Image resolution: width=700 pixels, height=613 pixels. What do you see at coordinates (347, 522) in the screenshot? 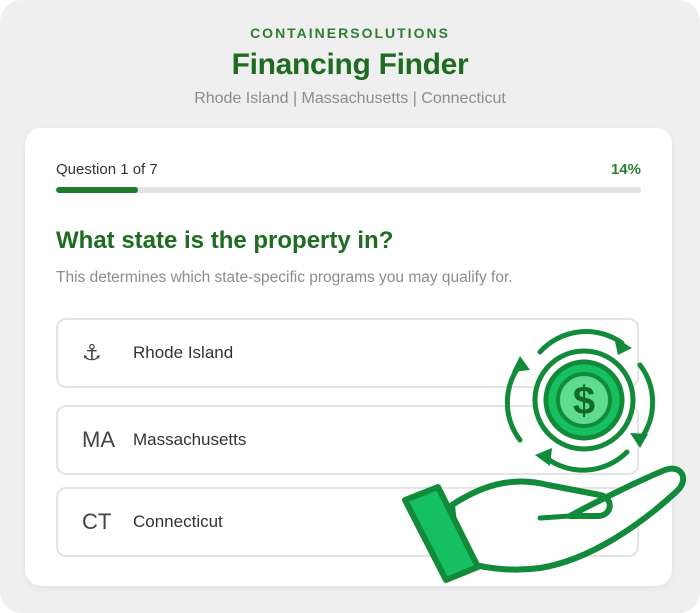
I see `option-connecticut: CT Connecticut` at bounding box center [347, 522].